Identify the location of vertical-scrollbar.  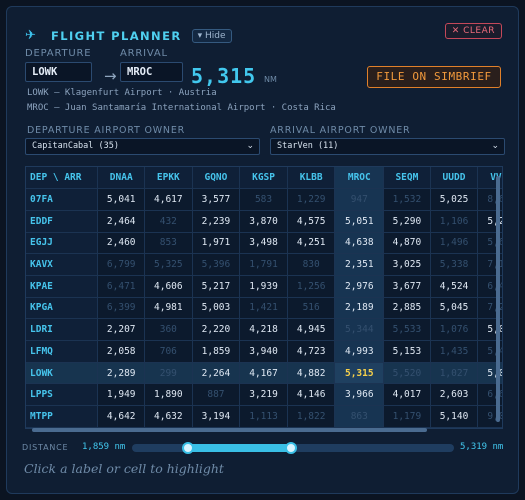
(498, 299).